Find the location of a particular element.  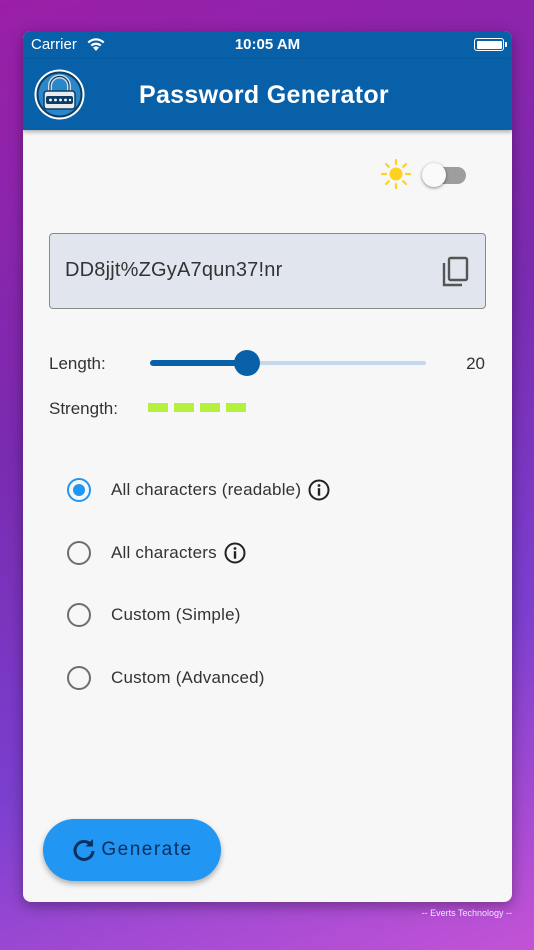

length-label: Length: is located at coordinates (77, 363).